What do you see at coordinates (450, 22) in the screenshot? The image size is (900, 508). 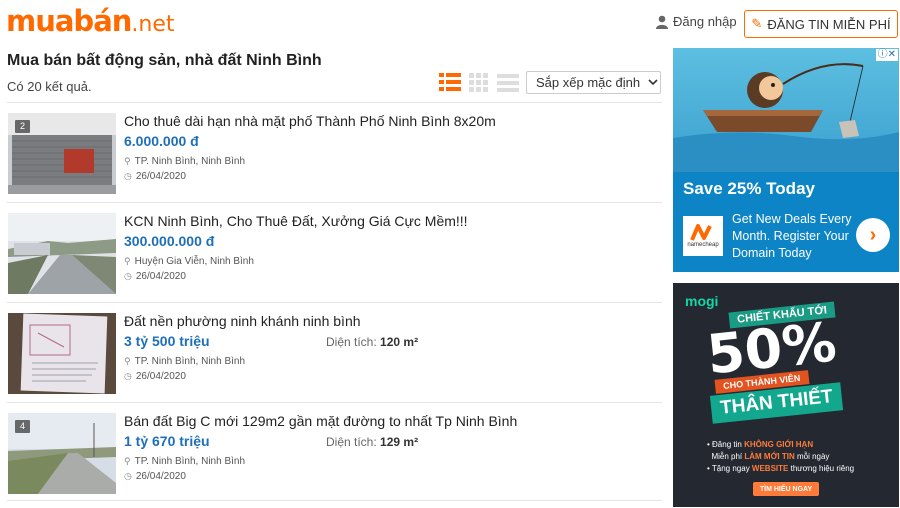 I see `site-header: muabán .net Đăng nhập ✎ ĐĂNG TIN MIỄN PHÍ` at bounding box center [450, 22].